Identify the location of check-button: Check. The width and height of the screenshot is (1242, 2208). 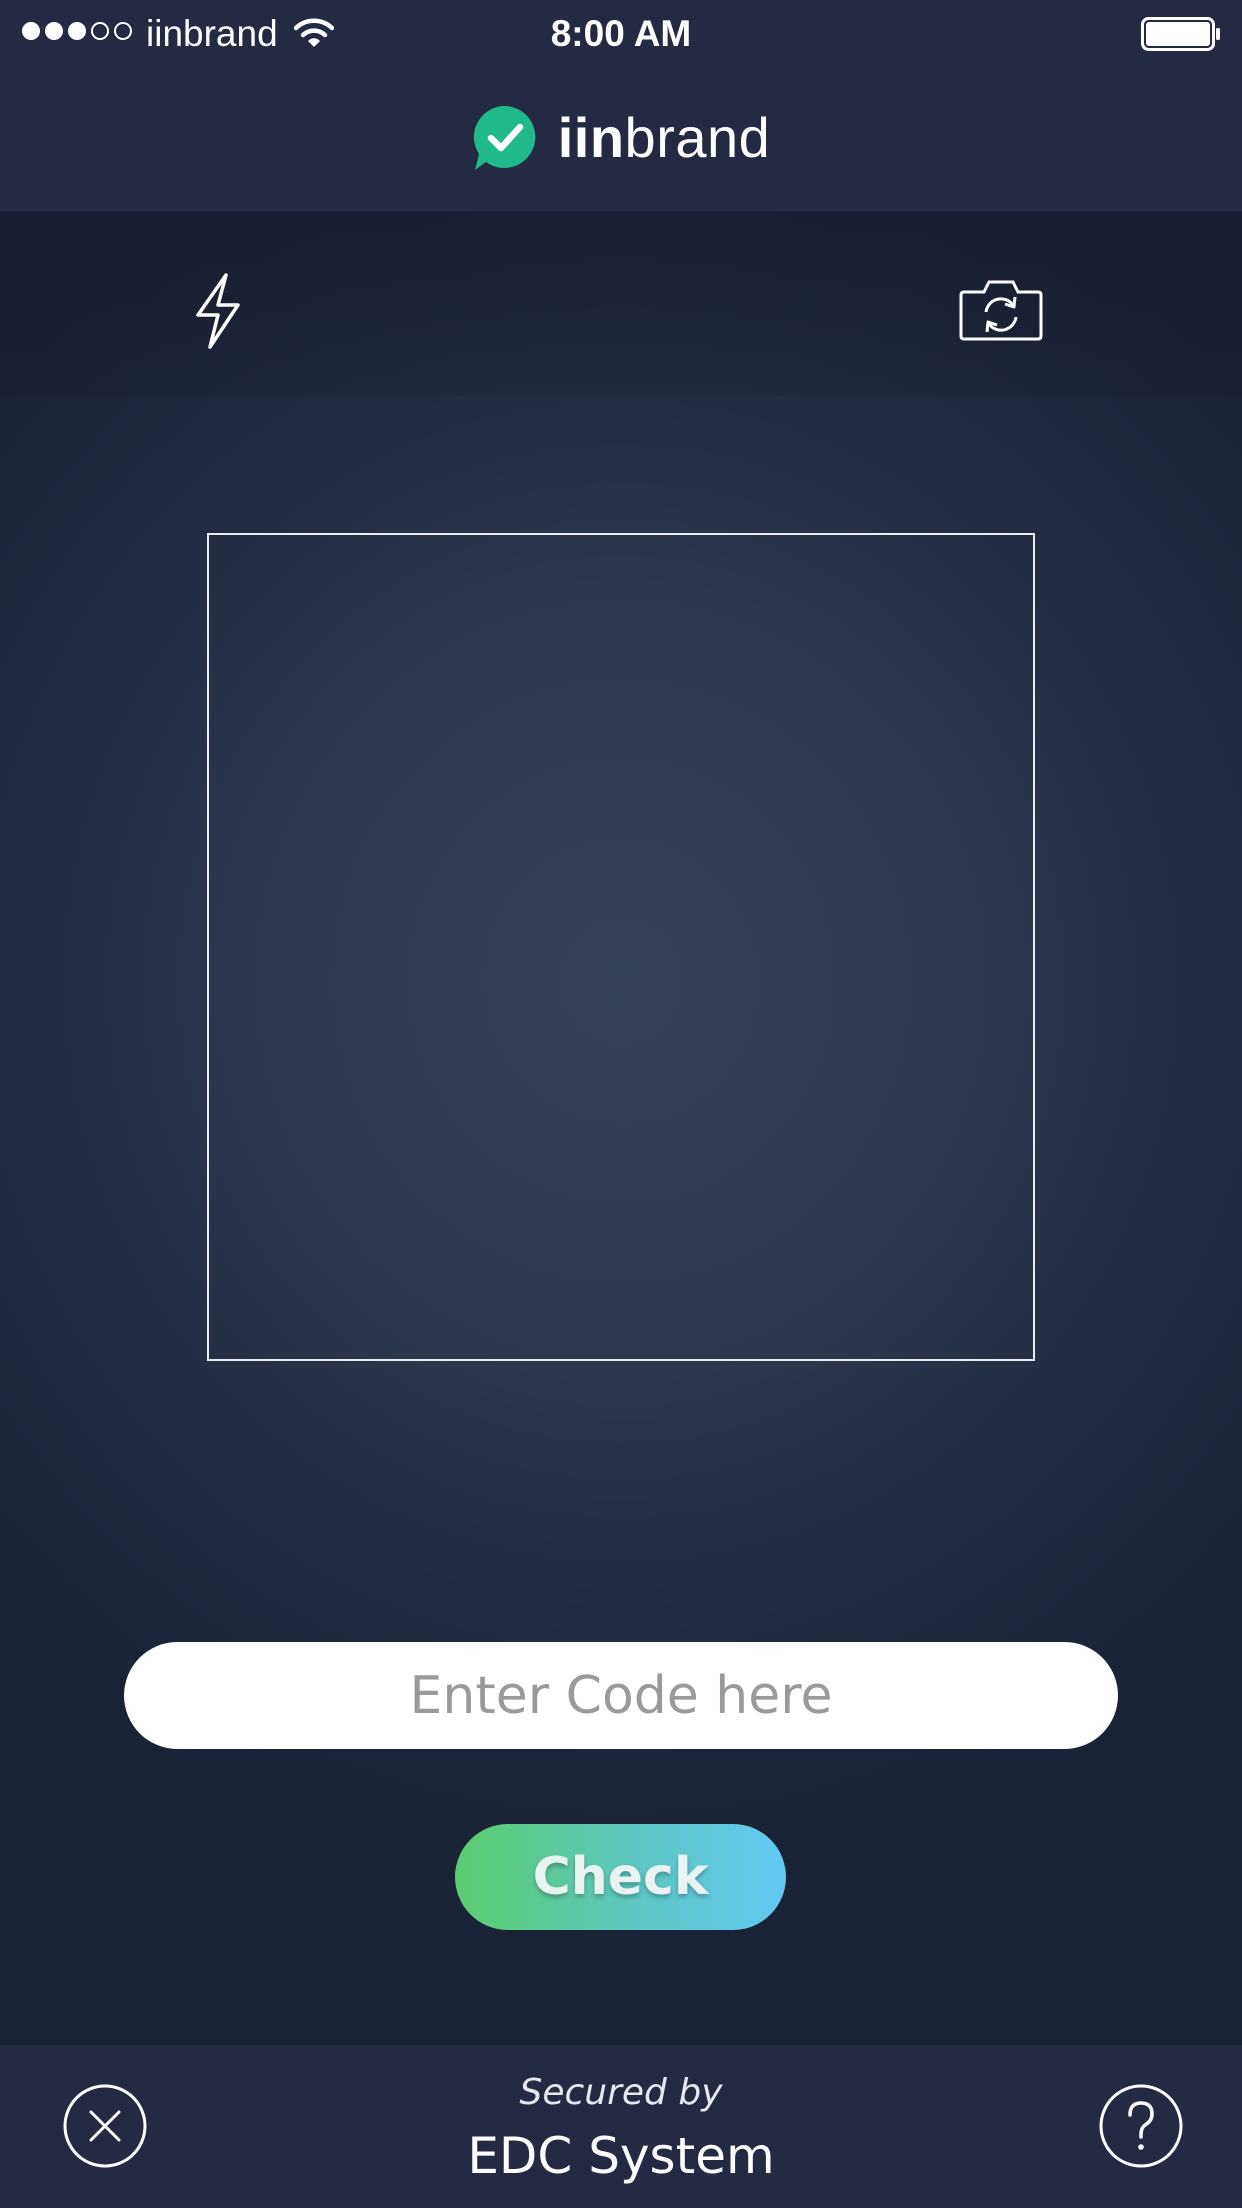
(620, 1877).